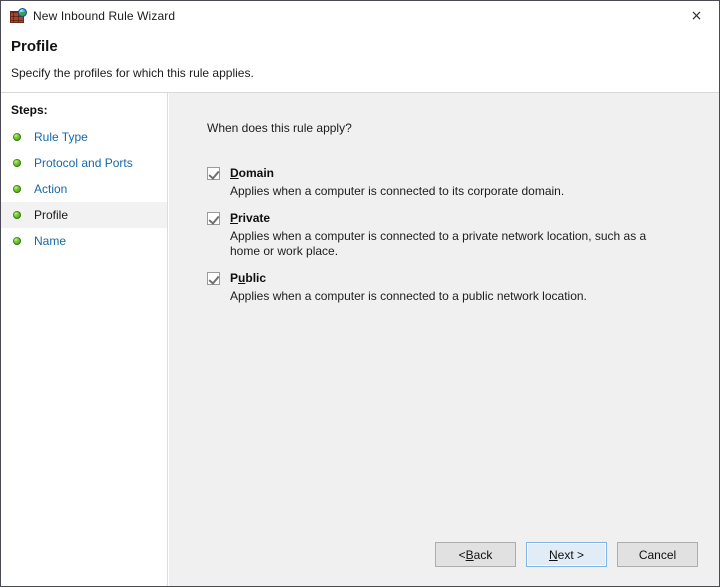 This screenshot has height=587, width=720. Describe the element at coordinates (252, 173) in the screenshot. I see `option-domain-label: Domain` at that location.